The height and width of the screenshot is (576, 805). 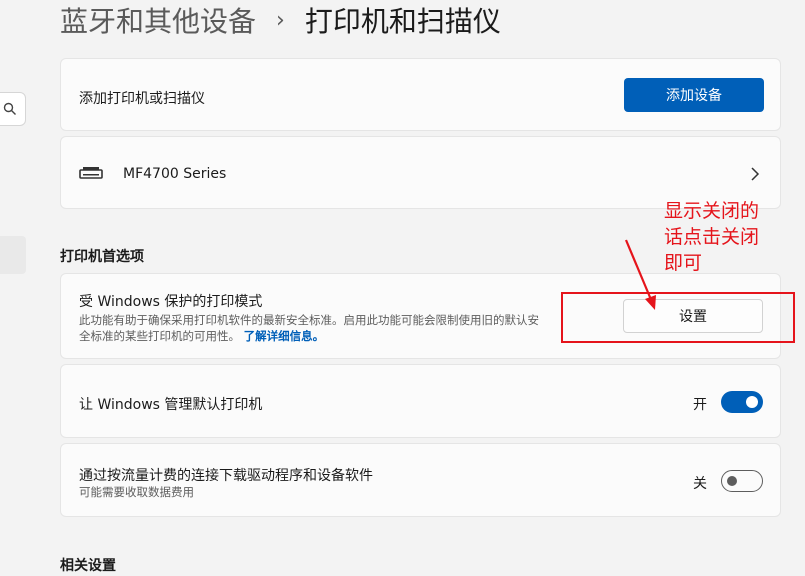 What do you see at coordinates (284, 336) in the screenshot?
I see `learn-more-link: 了解详细信息。` at bounding box center [284, 336].